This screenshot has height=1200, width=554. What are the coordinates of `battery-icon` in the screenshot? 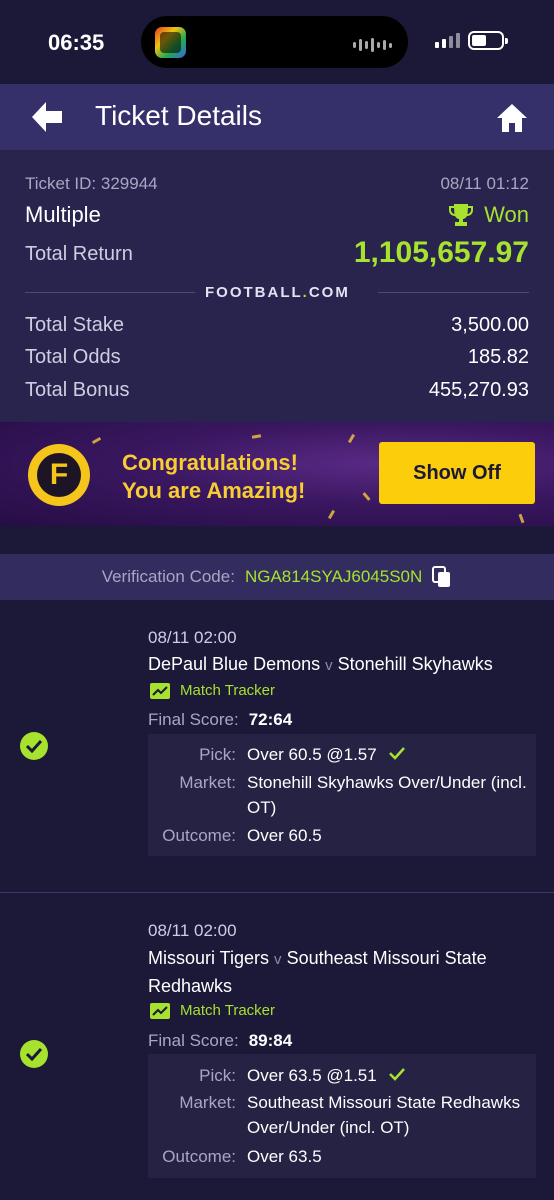 It's located at (488, 40).